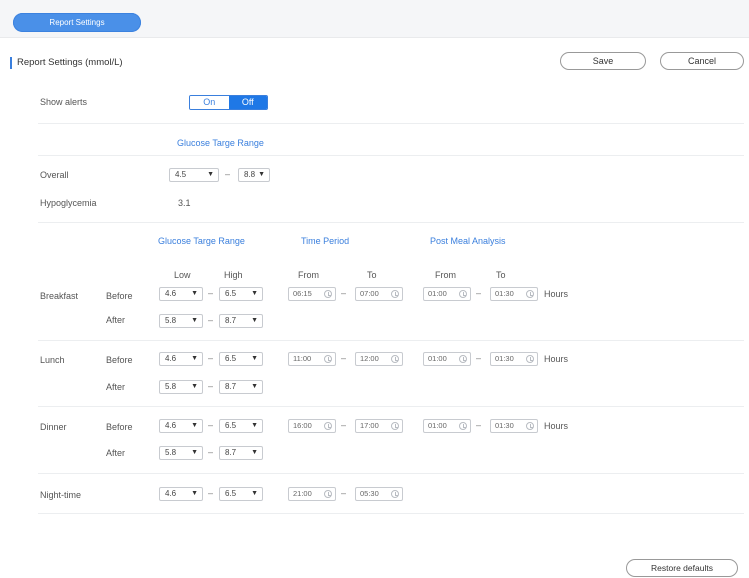  What do you see at coordinates (514, 294) in the screenshot?
I see `breakfast-post-to-time: 01:30` at bounding box center [514, 294].